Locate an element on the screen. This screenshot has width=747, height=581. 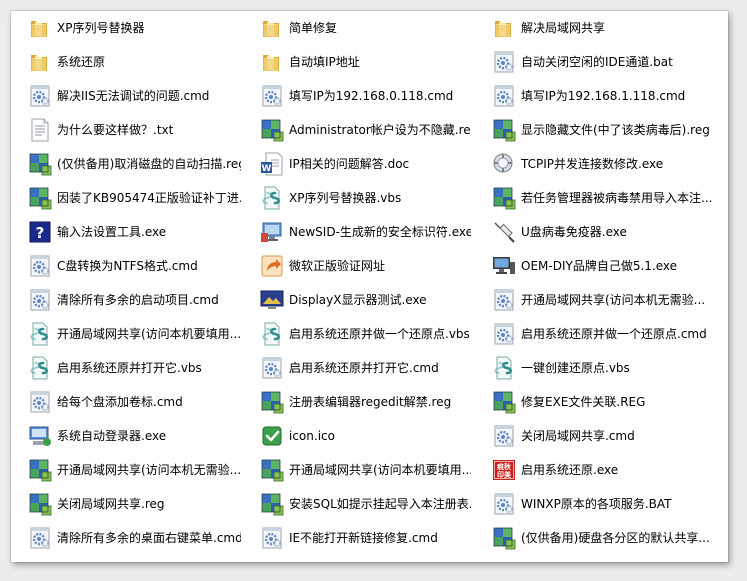
file-item: 解决IIS无法调试的问题.cmd is located at coordinates (126, 96).